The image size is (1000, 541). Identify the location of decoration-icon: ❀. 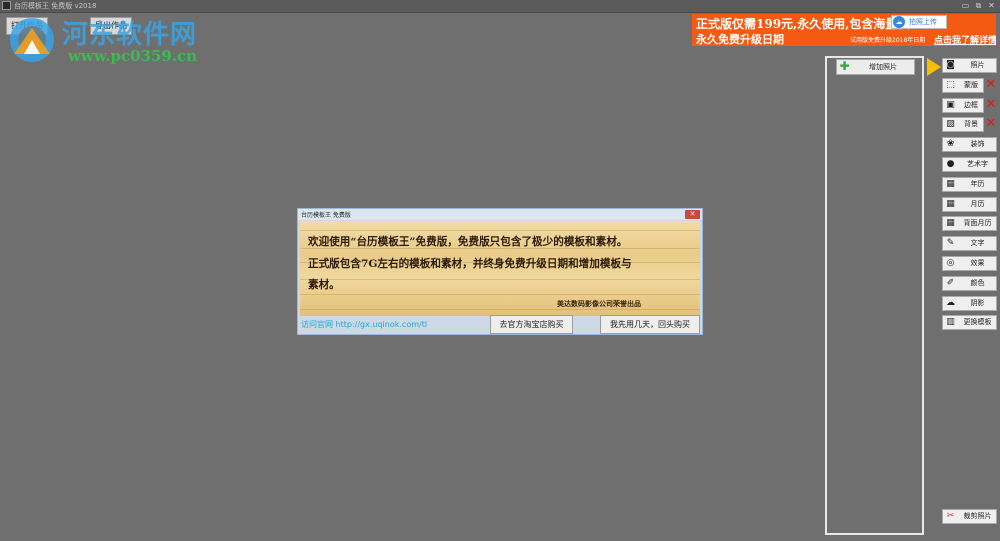
(950, 144).